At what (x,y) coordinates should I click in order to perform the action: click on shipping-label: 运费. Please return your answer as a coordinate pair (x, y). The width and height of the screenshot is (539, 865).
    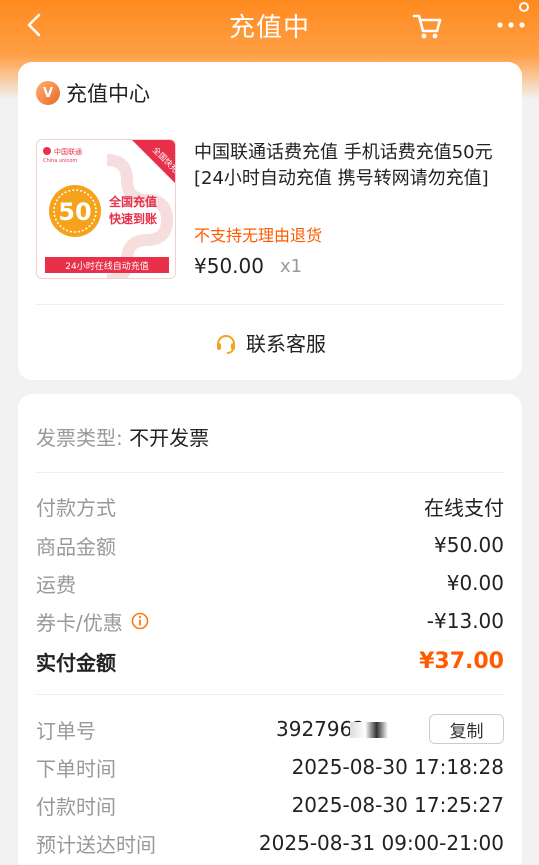
    Looking at the image, I should click on (56, 584).